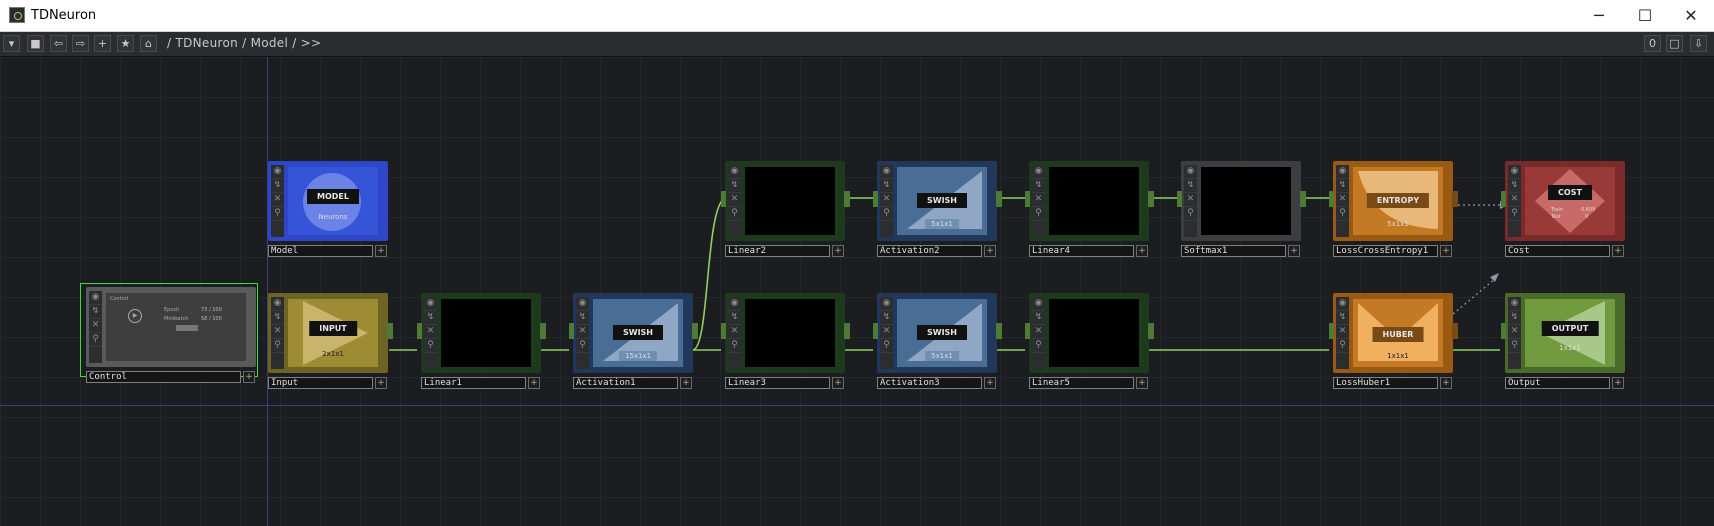  What do you see at coordinates (1674, 43) in the screenshot?
I see `viewer-toggle-icon: □` at bounding box center [1674, 43].